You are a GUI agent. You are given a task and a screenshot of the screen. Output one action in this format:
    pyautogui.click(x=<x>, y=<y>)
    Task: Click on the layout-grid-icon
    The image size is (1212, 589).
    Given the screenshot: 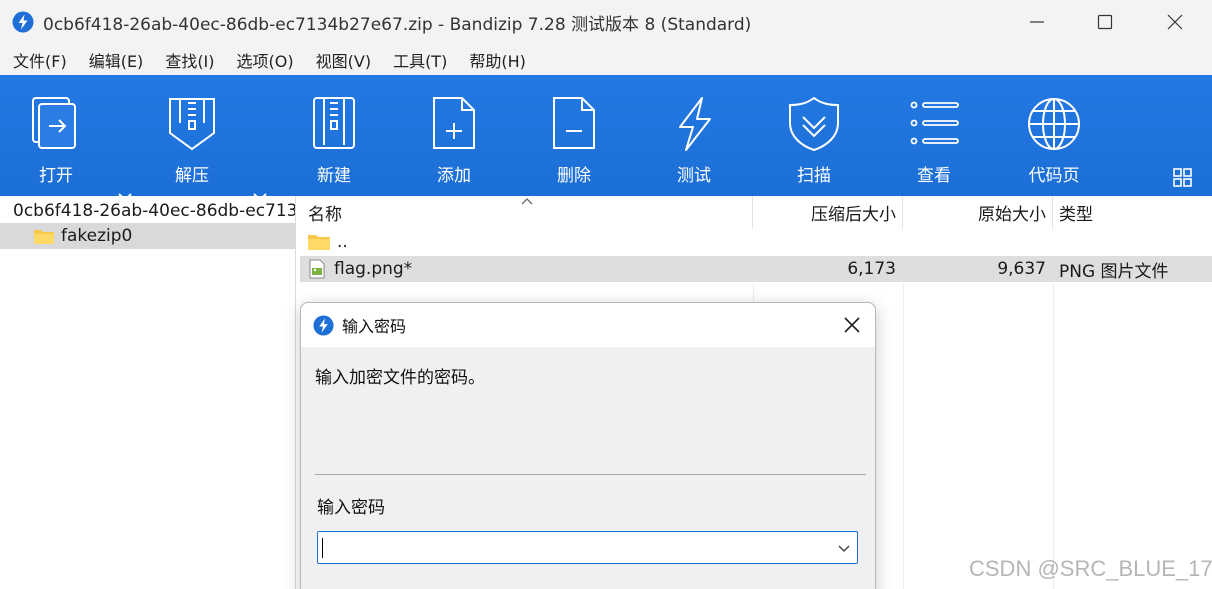 What is the action you would take?
    pyautogui.click(x=1183, y=178)
    